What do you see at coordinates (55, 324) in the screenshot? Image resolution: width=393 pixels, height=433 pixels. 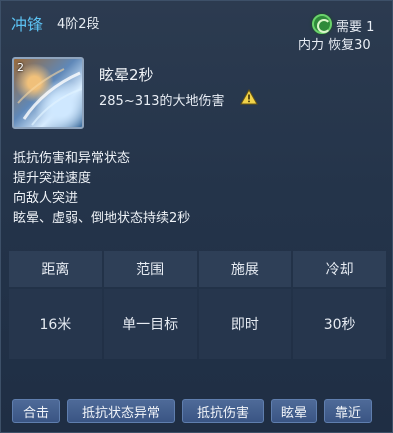 I see `stat-value-range: 16米` at bounding box center [55, 324].